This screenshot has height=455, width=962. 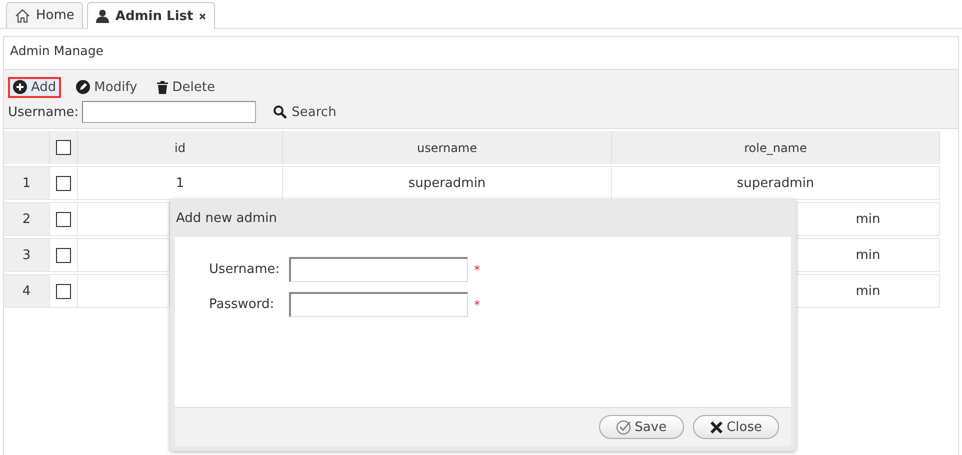 I want to click on check-icon, so click(x=623, y=427).